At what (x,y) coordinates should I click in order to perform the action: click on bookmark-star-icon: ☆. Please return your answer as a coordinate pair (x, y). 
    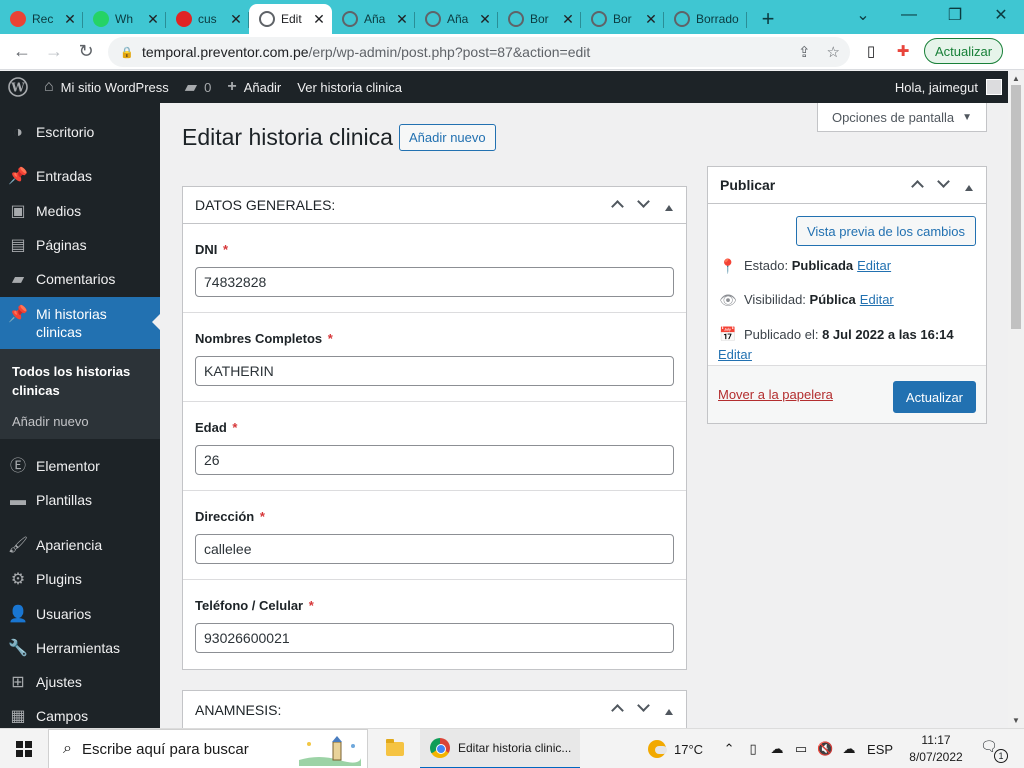
    Looking at the image, I should click on (833, 52).